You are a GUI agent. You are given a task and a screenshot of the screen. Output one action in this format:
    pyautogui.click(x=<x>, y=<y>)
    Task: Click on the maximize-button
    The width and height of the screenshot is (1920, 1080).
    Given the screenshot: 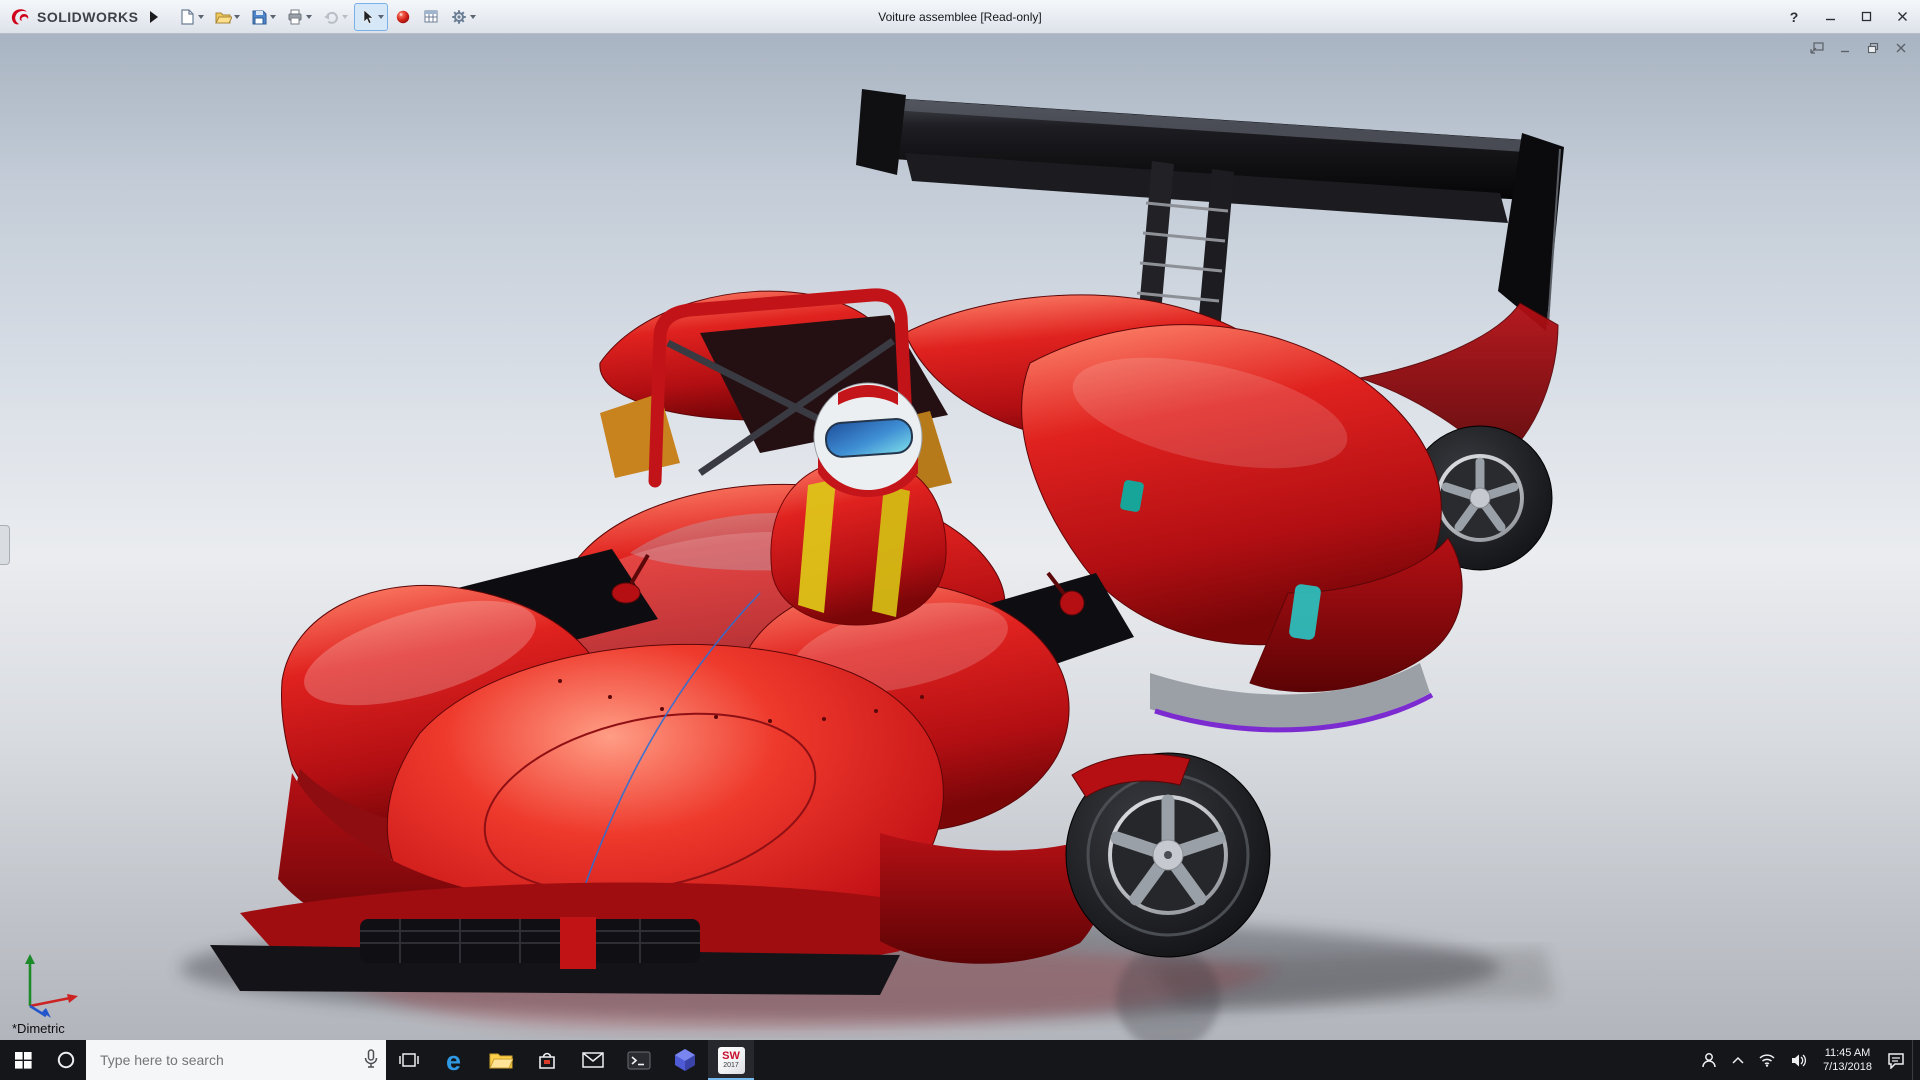 What is the action you would take?
    pyautogui.click(x=1866, y=17)
    